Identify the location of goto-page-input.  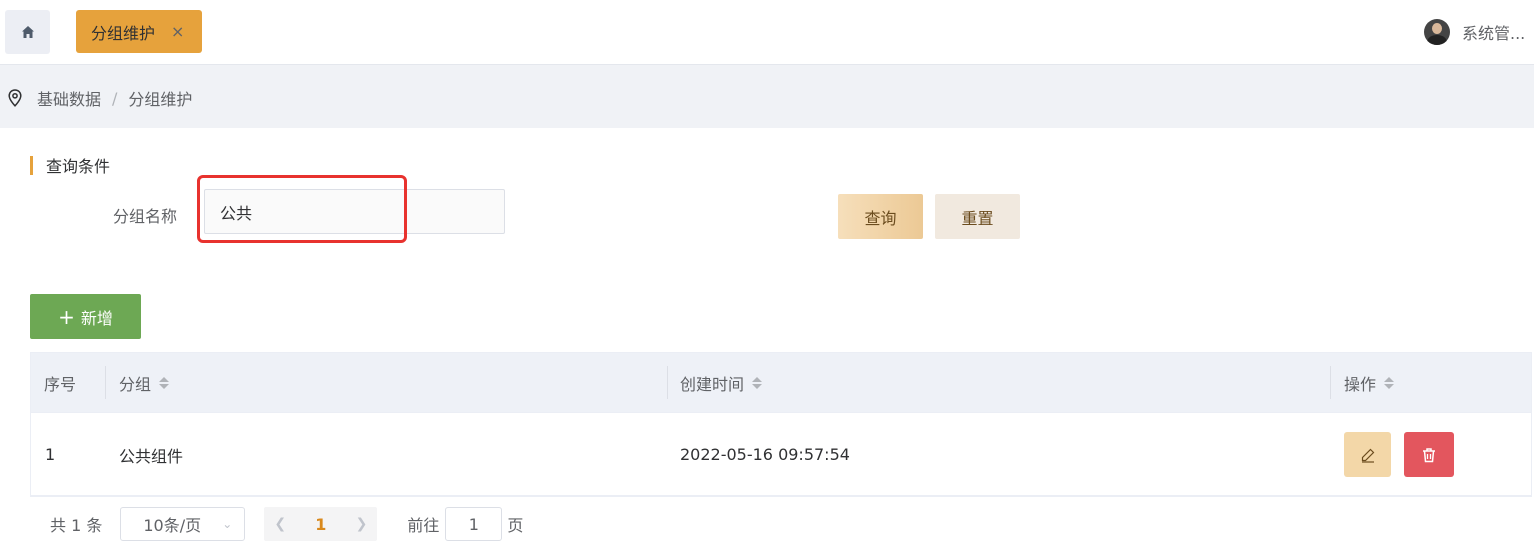
(474, 524).